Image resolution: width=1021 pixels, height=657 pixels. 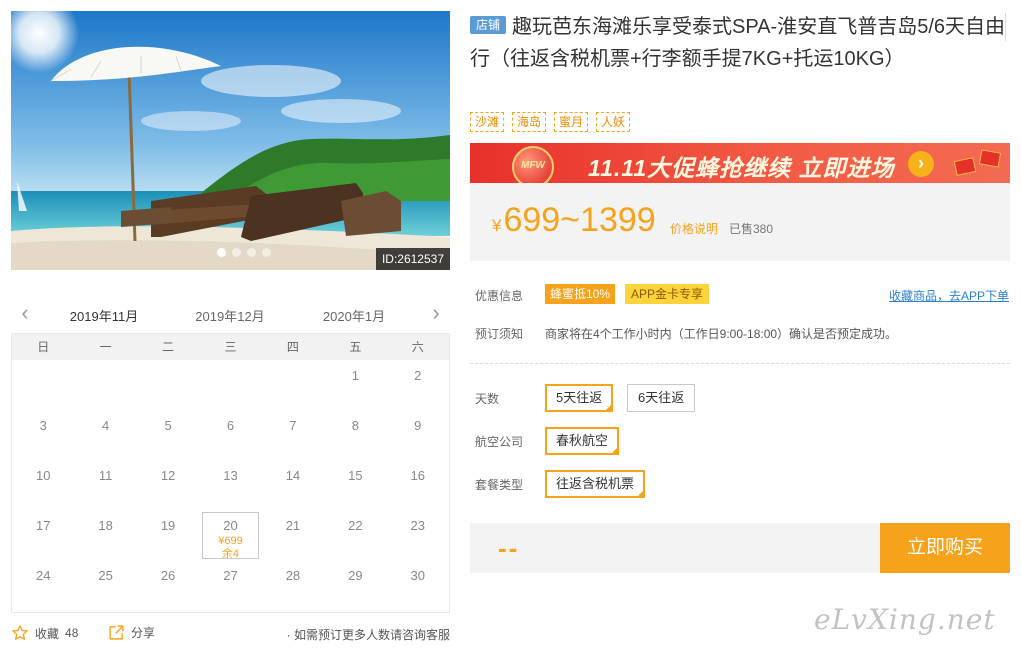 I want to click on product-tag: 蜜月, so click(x=571, y=122).